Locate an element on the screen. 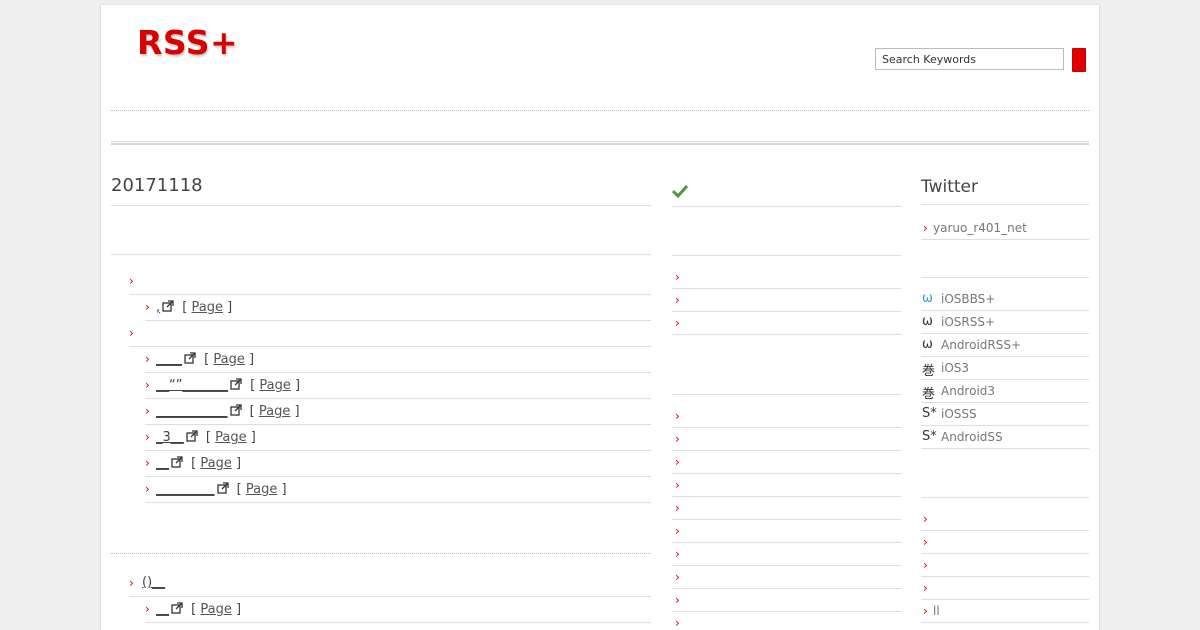  article-row: › _3__ [ Page ] is located at coordinates (398, 438).